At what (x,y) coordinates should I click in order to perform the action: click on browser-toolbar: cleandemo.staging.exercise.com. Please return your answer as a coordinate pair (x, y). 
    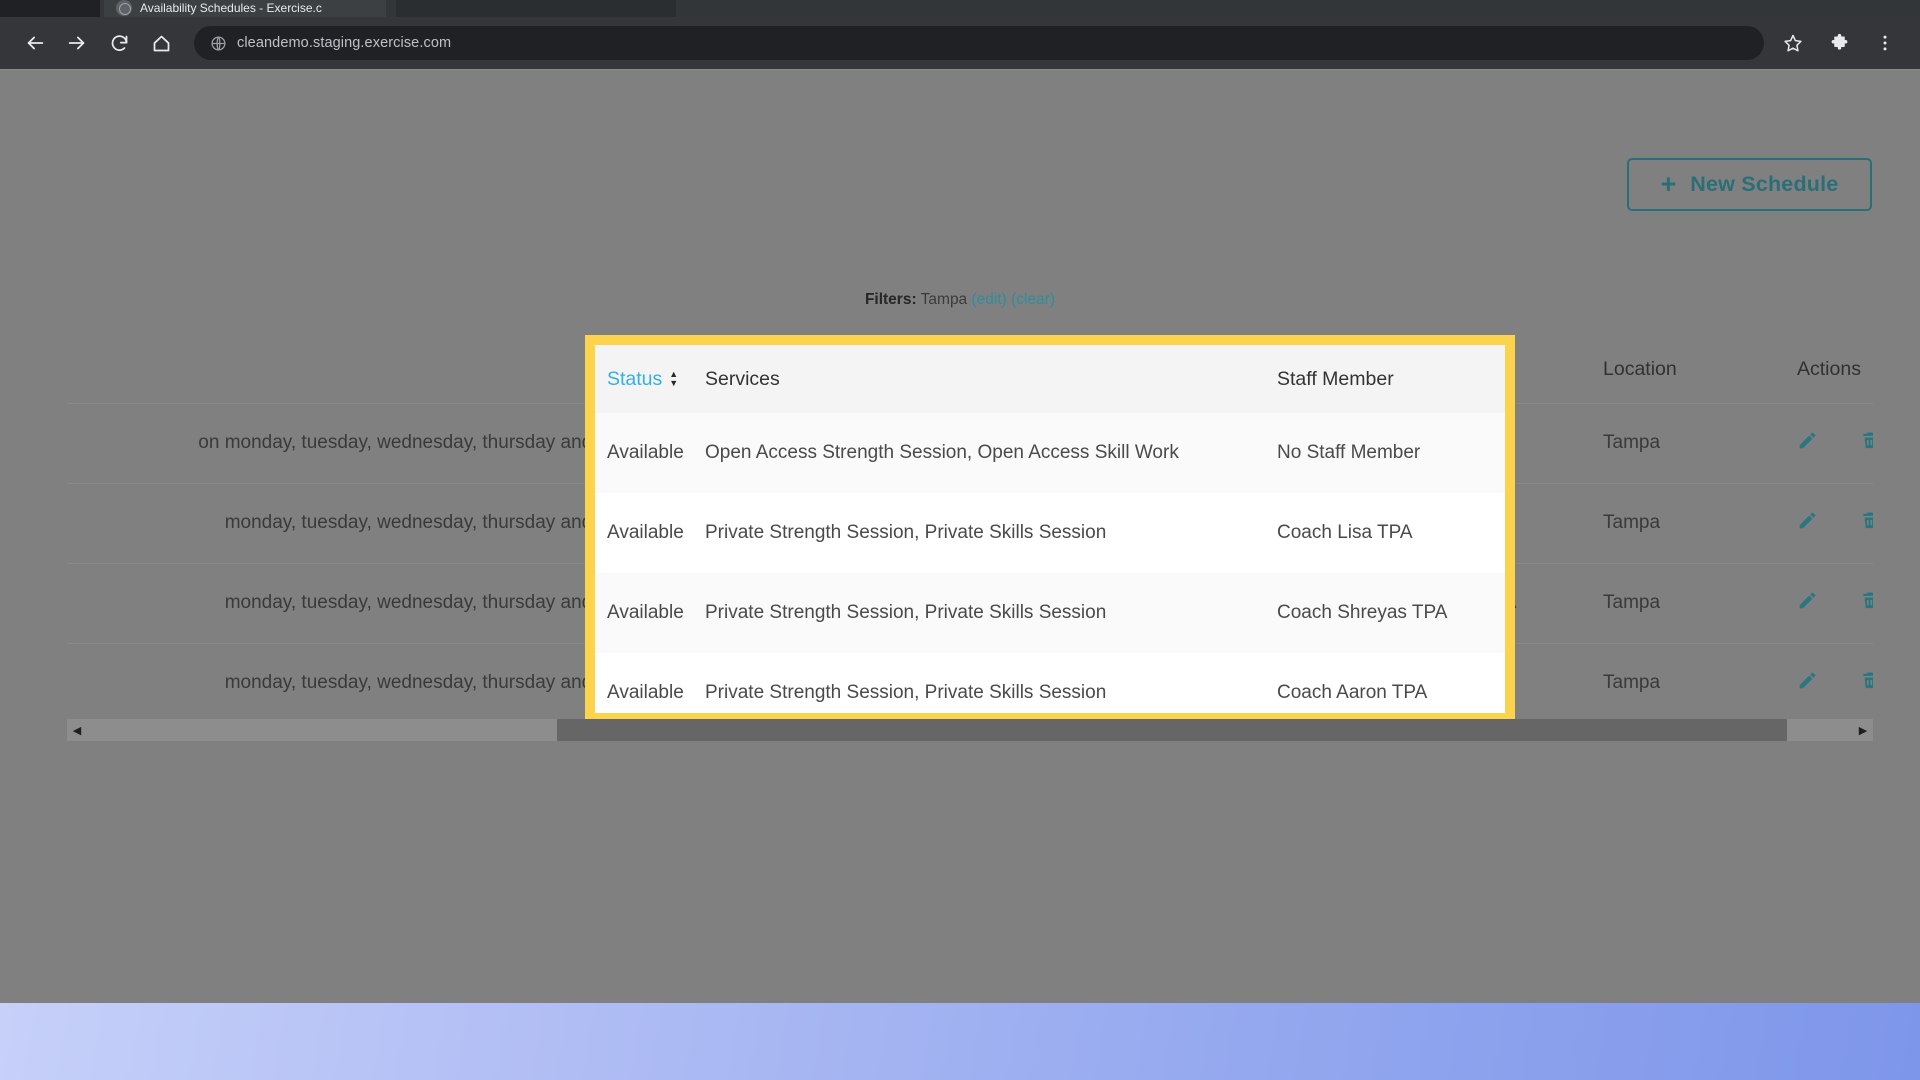
    Looking at the image, I should click on (960, 43).